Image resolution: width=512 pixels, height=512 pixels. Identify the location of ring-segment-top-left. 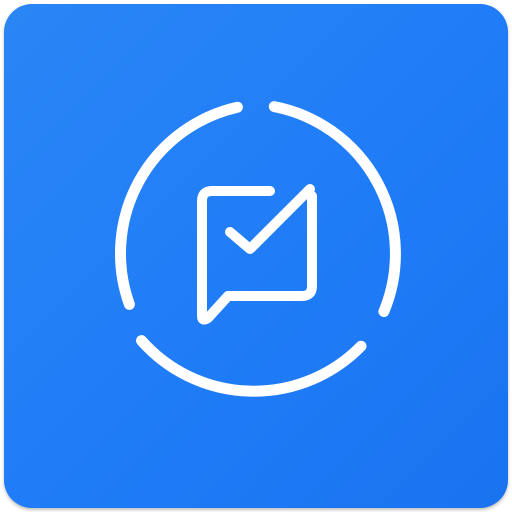
(179, 205).